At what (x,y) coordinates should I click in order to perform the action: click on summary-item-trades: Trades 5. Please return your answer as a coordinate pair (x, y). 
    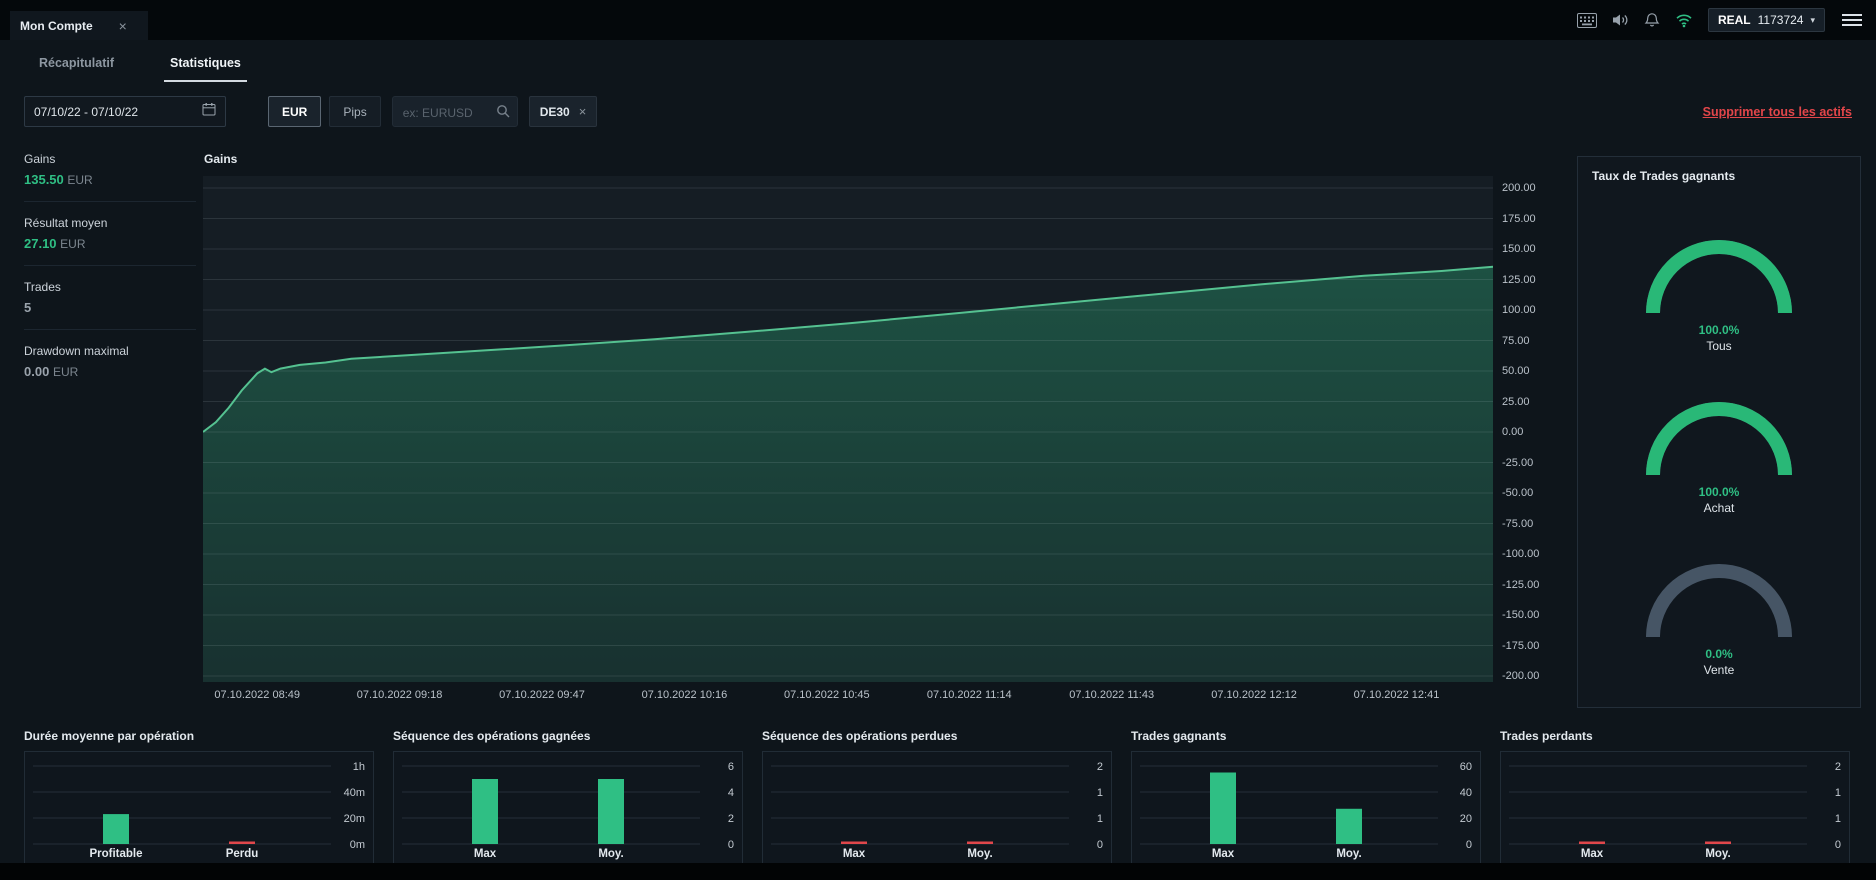
    Looking at the image, I should click on (110, 305).